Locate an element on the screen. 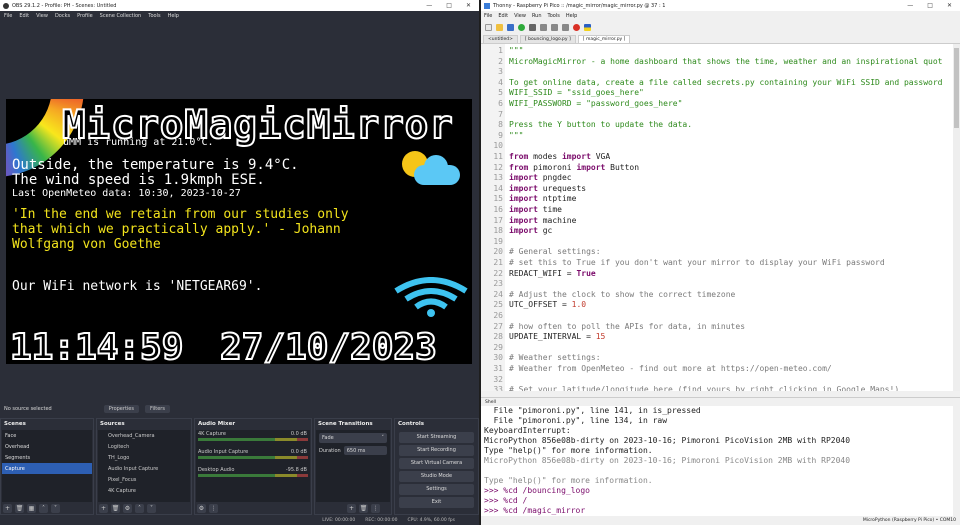 This screenshot has height=525, width=960. open-file-icon is located at coordinates (499, 27).